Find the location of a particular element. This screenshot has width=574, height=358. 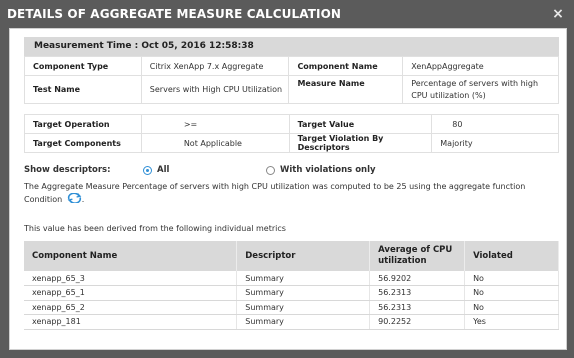

radio-selected-icon is located at coordinates (147, 170).